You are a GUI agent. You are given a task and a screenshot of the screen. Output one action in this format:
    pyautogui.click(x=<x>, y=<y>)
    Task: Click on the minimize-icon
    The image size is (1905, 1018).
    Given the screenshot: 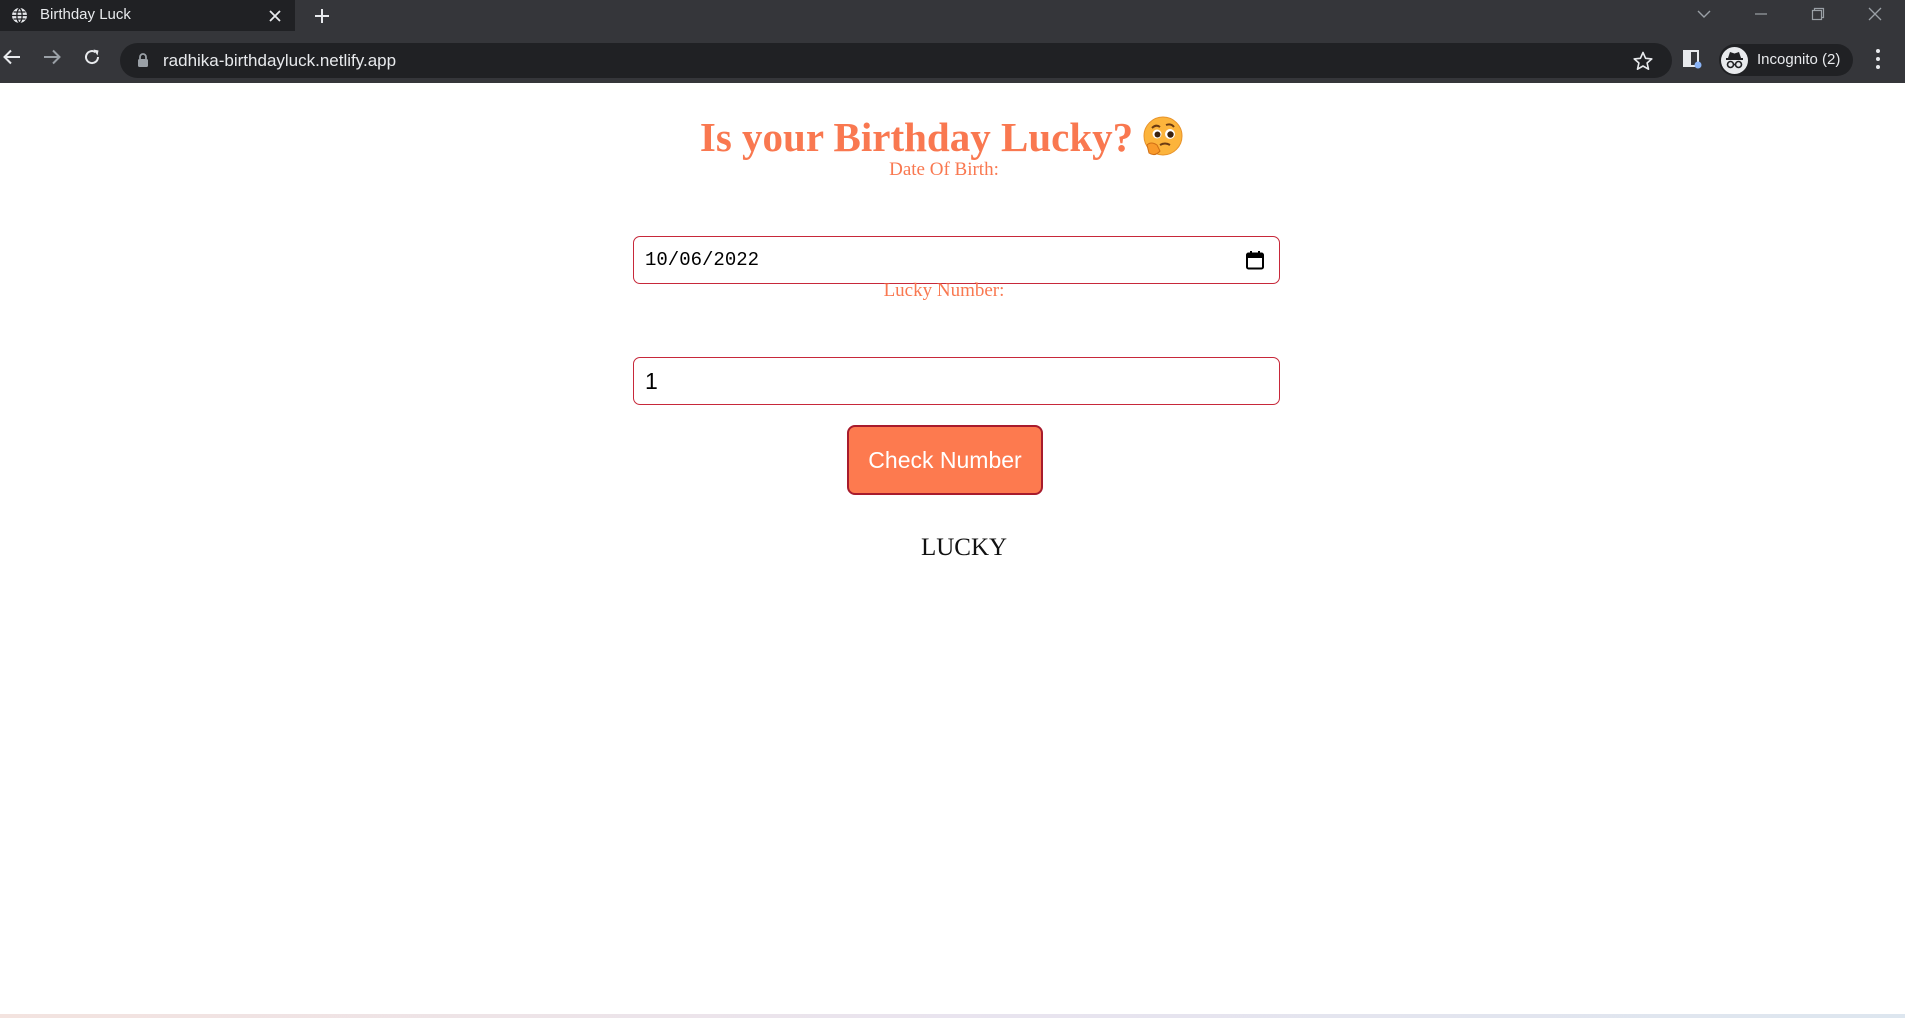 What is the action you would take?
    pyautogui.click(x=1761, y=14)
    